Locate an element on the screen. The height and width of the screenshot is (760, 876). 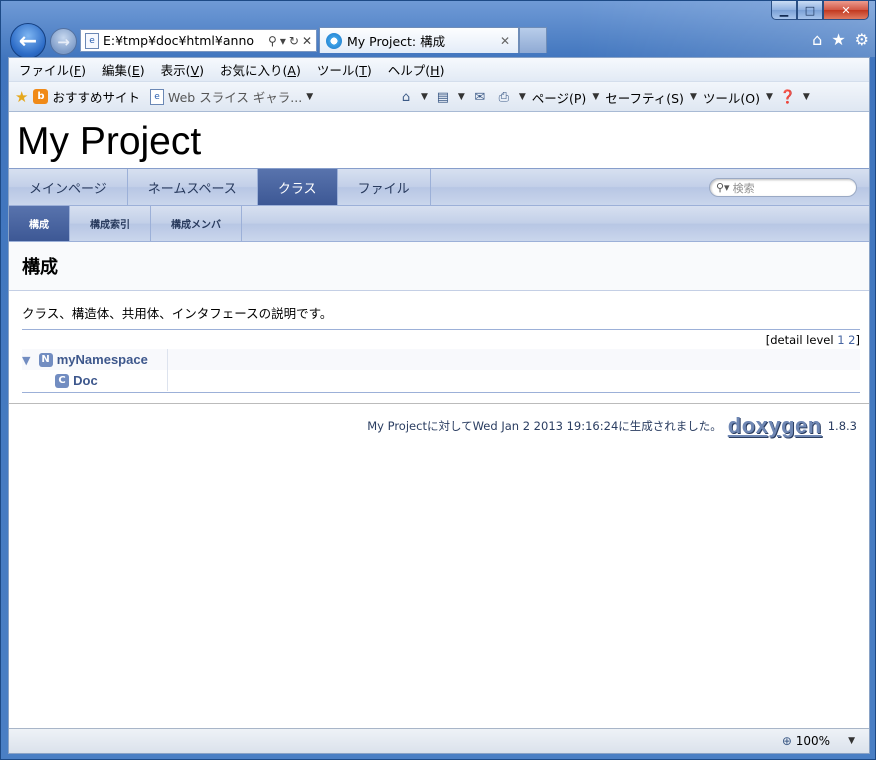
minimize-button: ▁ is located at coordinates (784, 10).